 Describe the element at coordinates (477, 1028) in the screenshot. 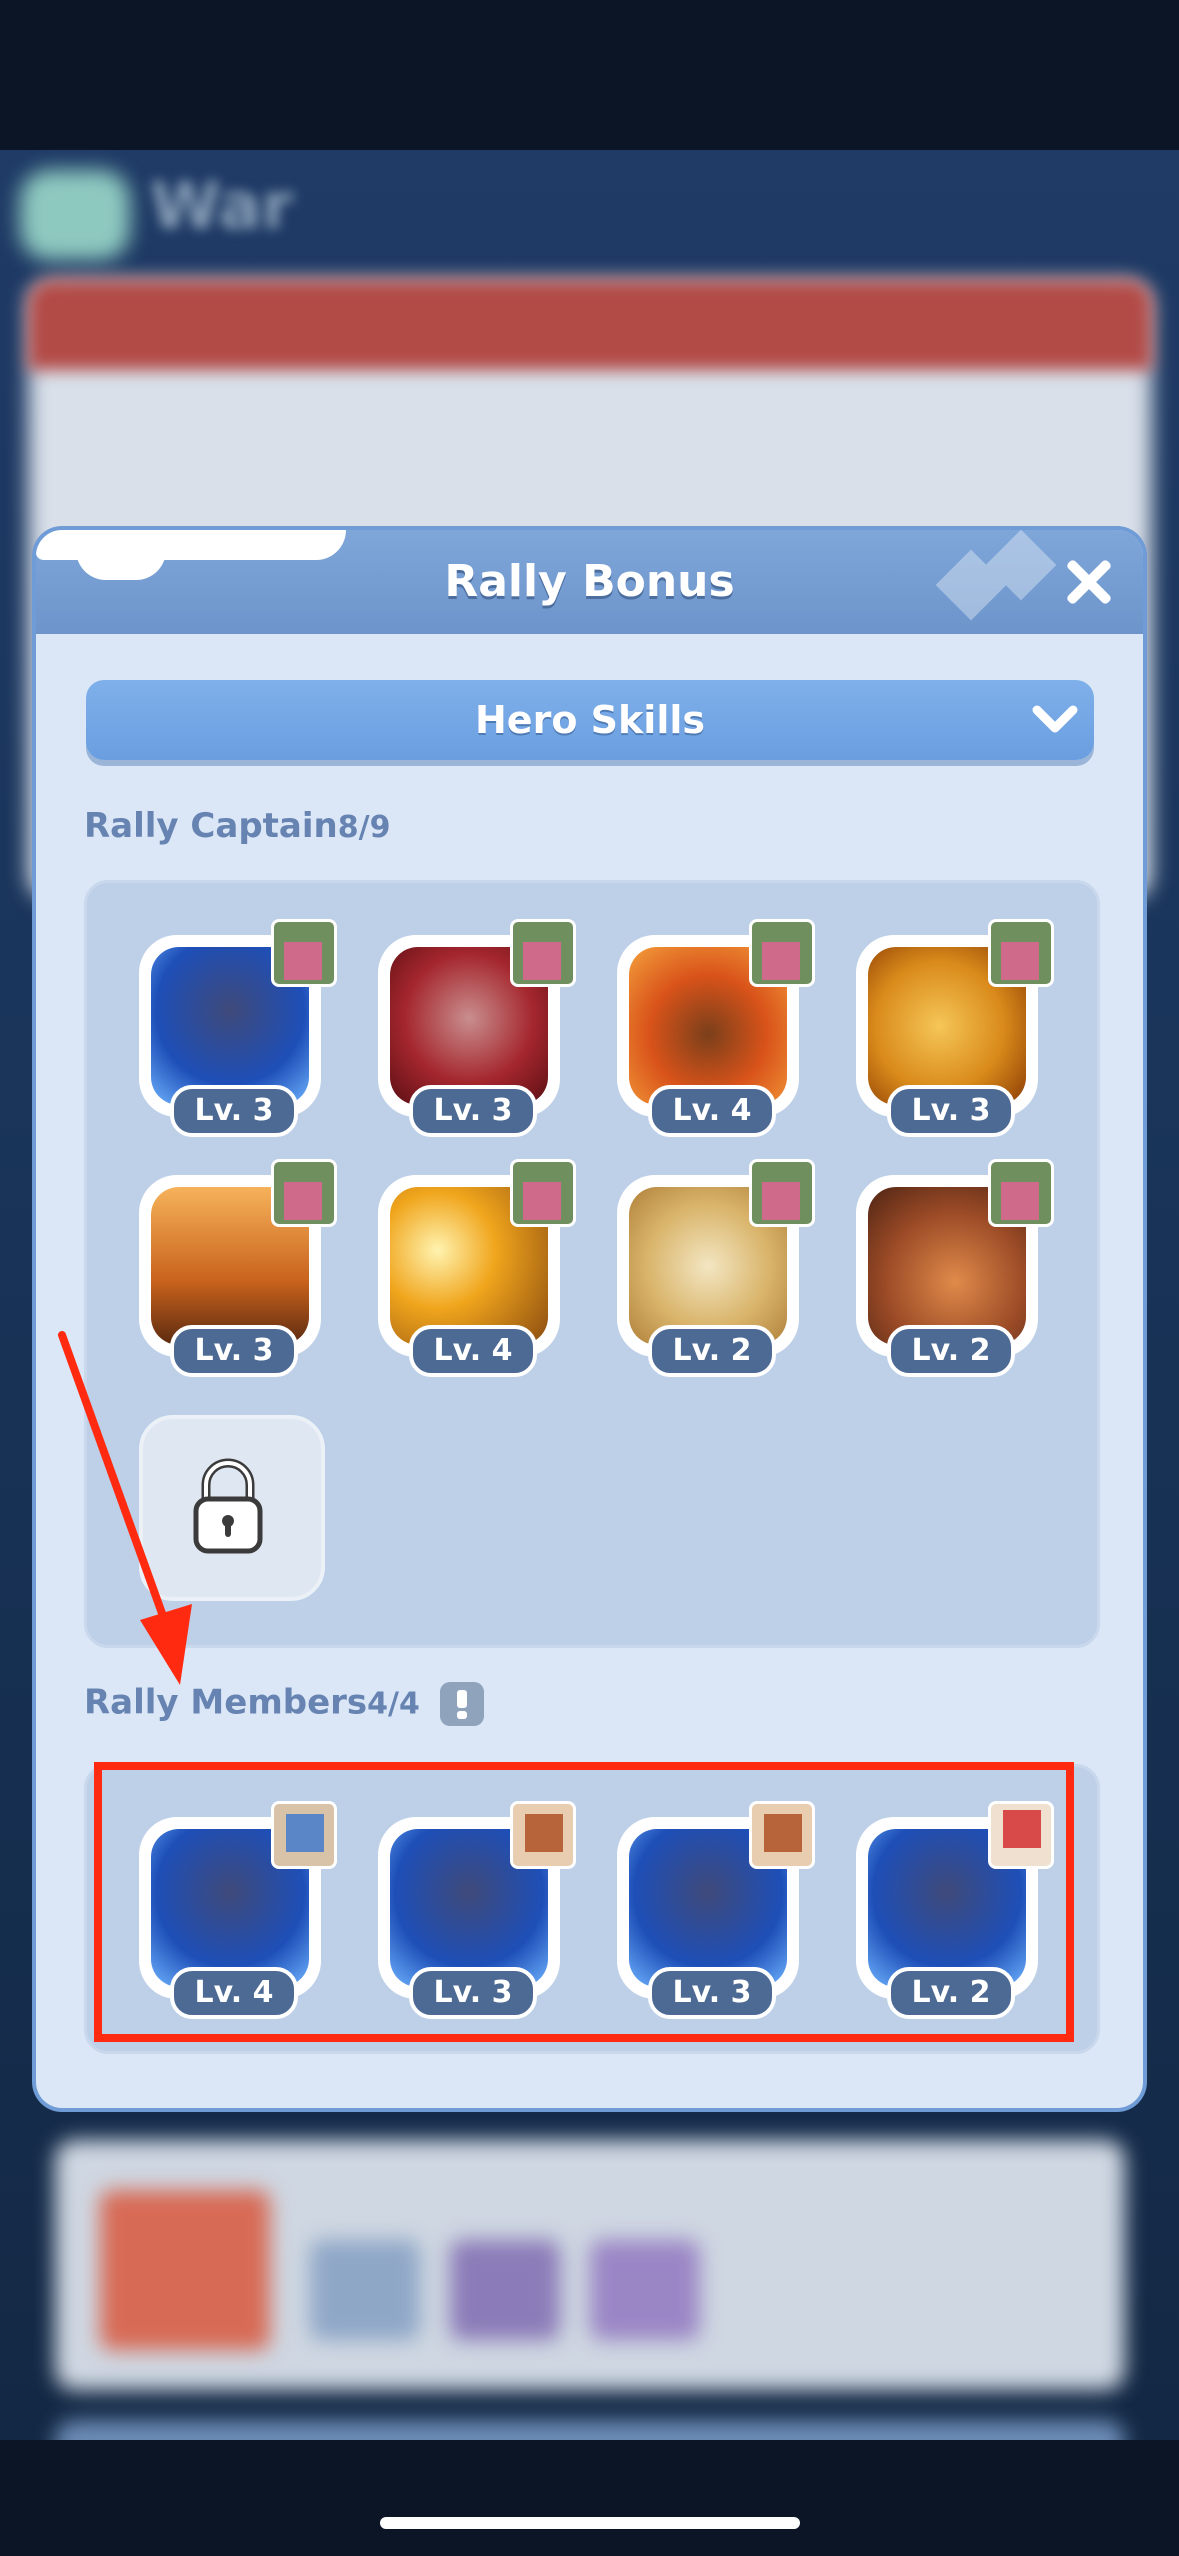

I see `captain-skill-2: Lv. 3` at that location.